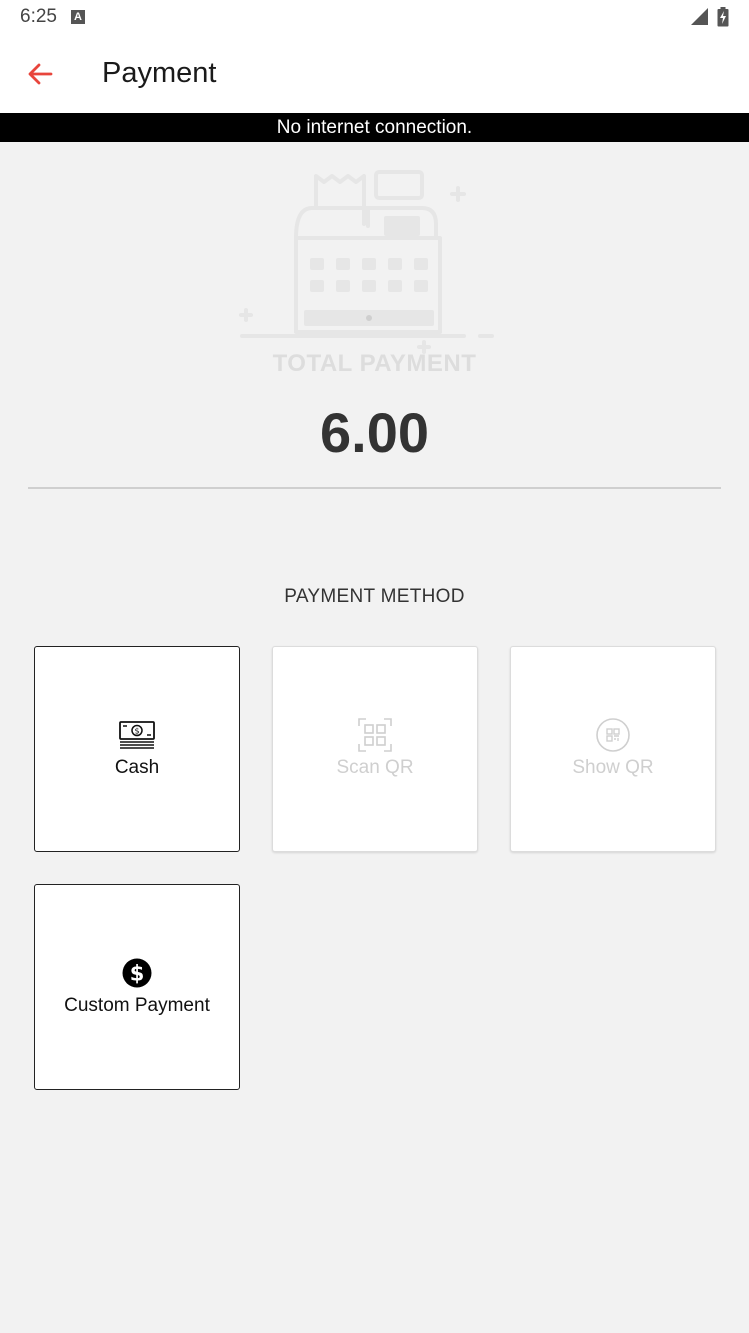  Describe the element at coordinates (375, 767) in the screenshot. I see `scan-qr-label: Scan QR` at that location.